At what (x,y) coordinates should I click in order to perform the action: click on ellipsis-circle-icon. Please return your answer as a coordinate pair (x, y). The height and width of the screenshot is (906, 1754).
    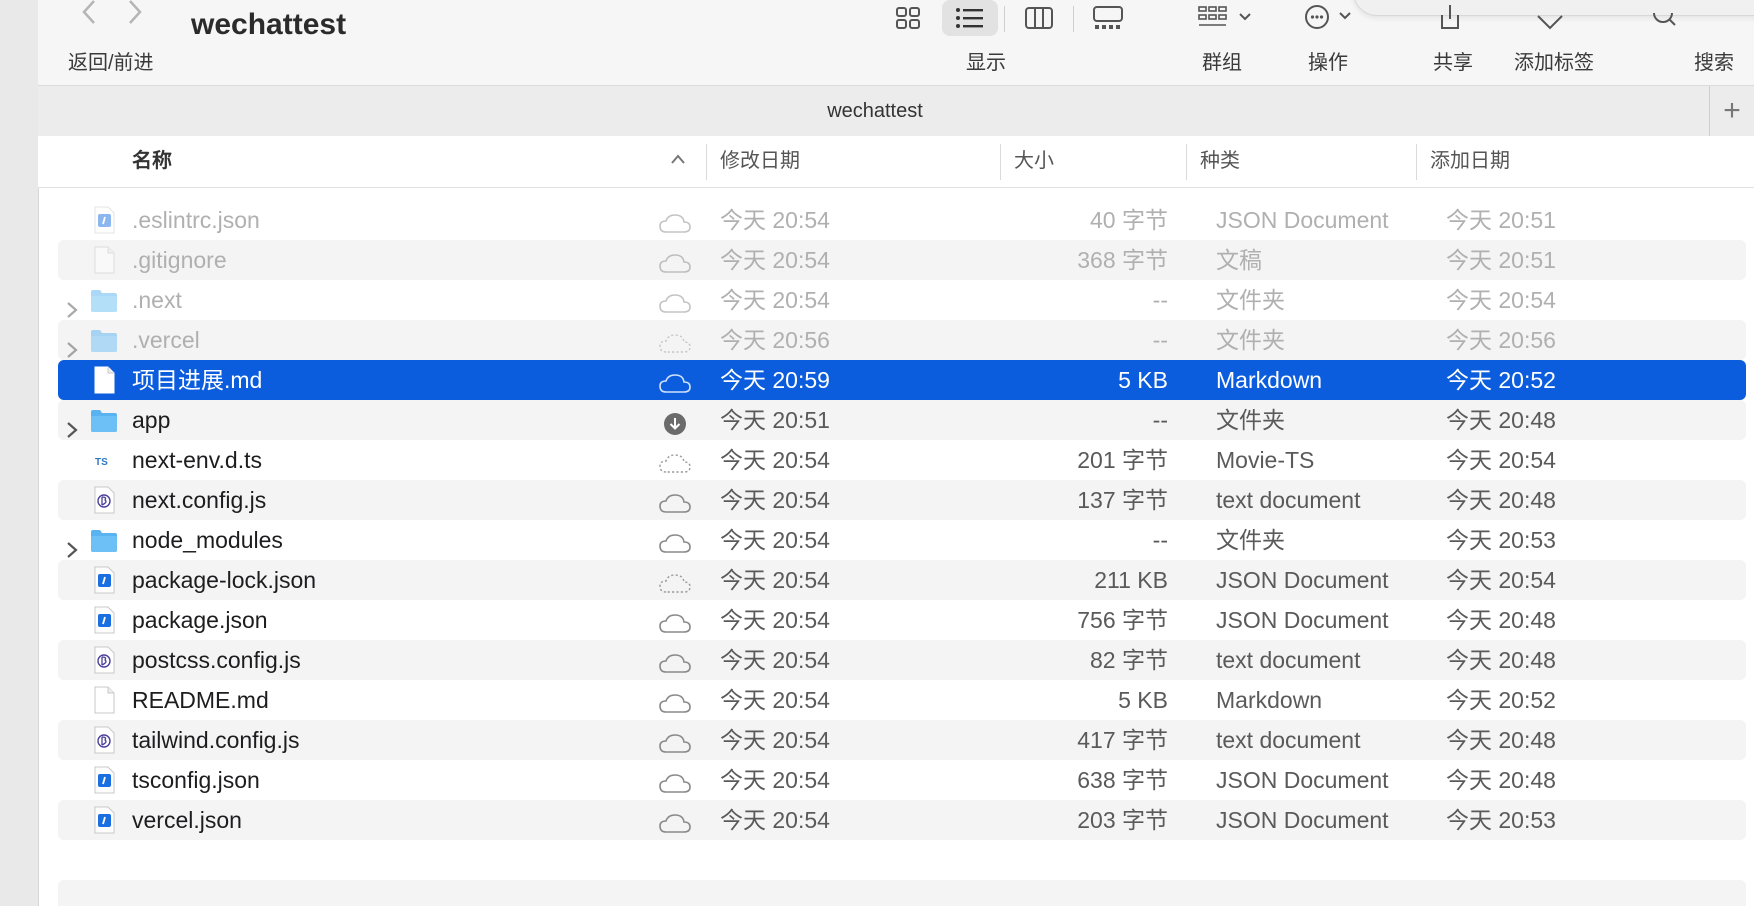
    Looking at the image, I should click on (1328, 17).